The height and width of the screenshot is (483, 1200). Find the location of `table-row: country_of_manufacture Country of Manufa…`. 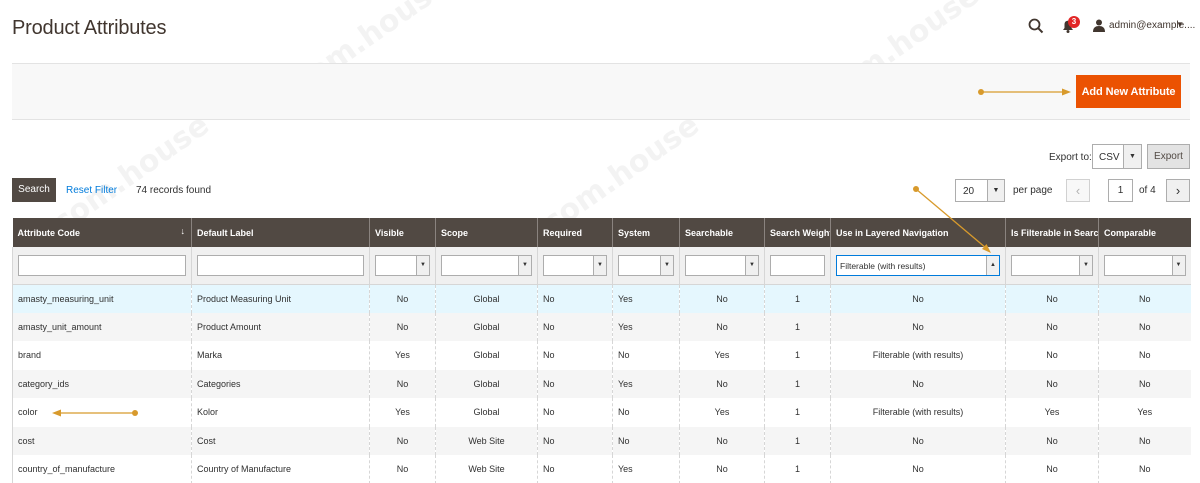

table-row: country_of_manufacture Country of Manufa… is located at coordinates (601, 469).